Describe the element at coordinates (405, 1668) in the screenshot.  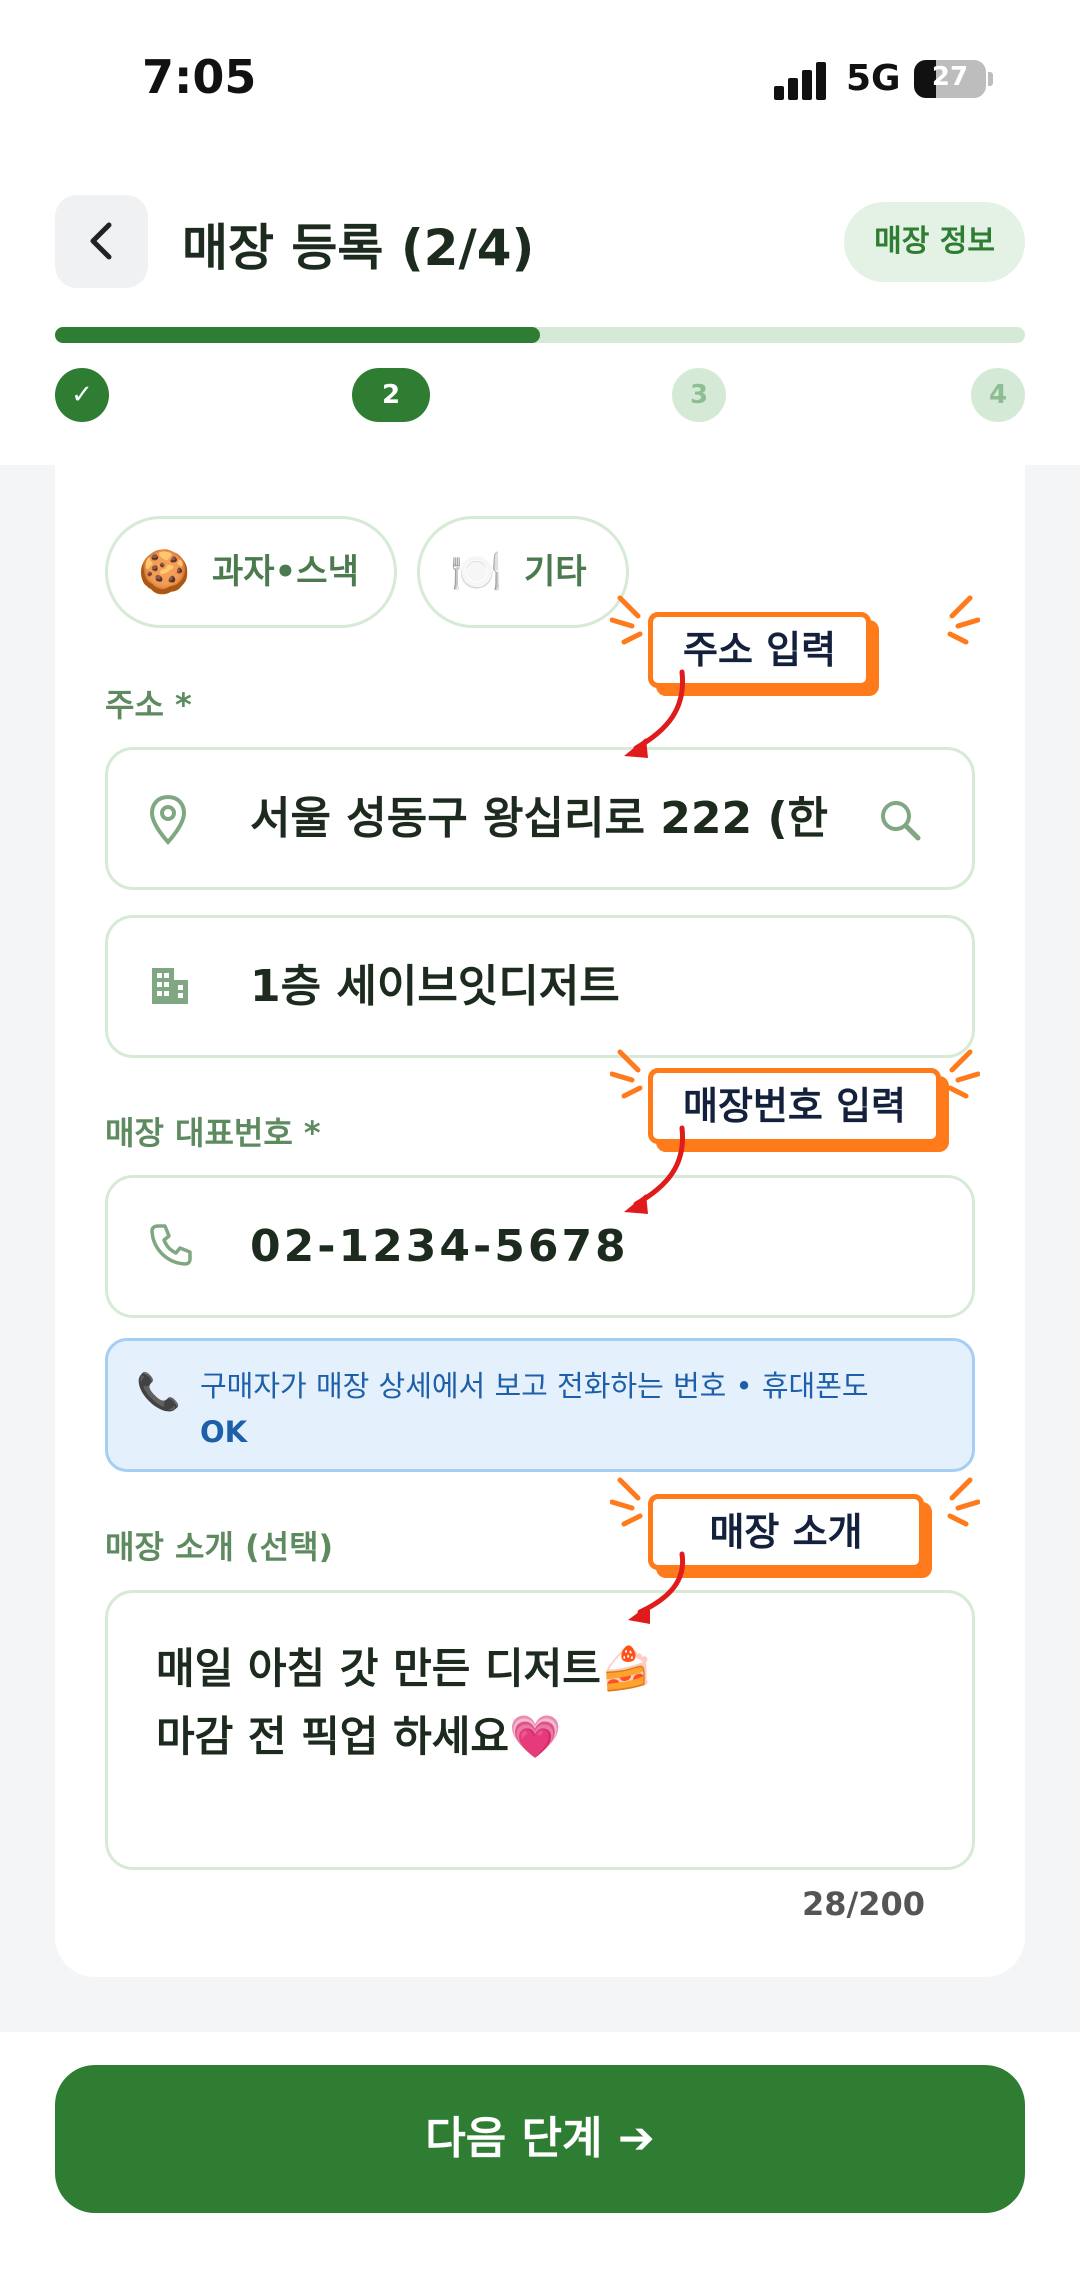
I see `intro-line-1: 매일 아침 갓 만든 디저트🍰` at that location.